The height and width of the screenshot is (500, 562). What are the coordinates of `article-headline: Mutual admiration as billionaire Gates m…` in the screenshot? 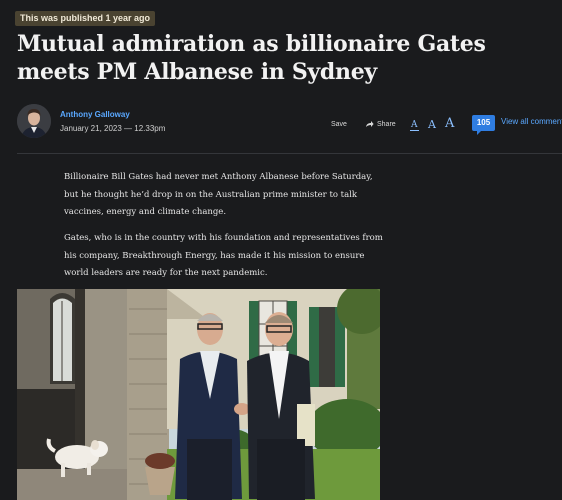 It's located at (251, 58).